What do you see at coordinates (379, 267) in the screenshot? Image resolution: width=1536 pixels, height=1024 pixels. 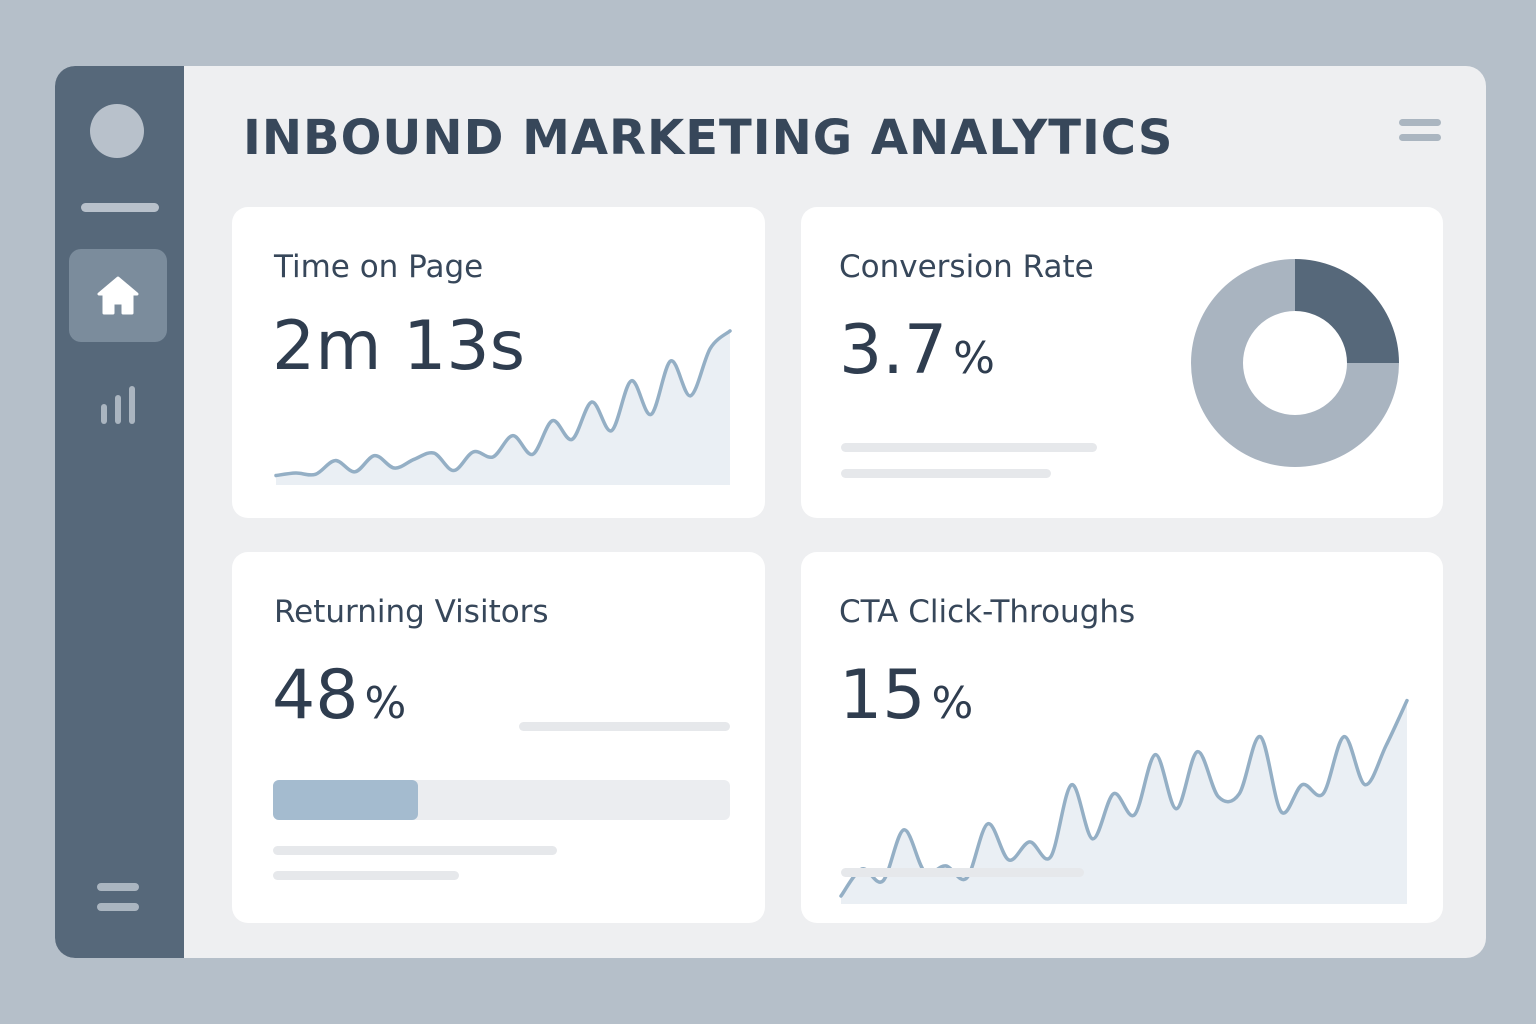 I see `card-label: Time on Page` at bounding box center [379, 267].